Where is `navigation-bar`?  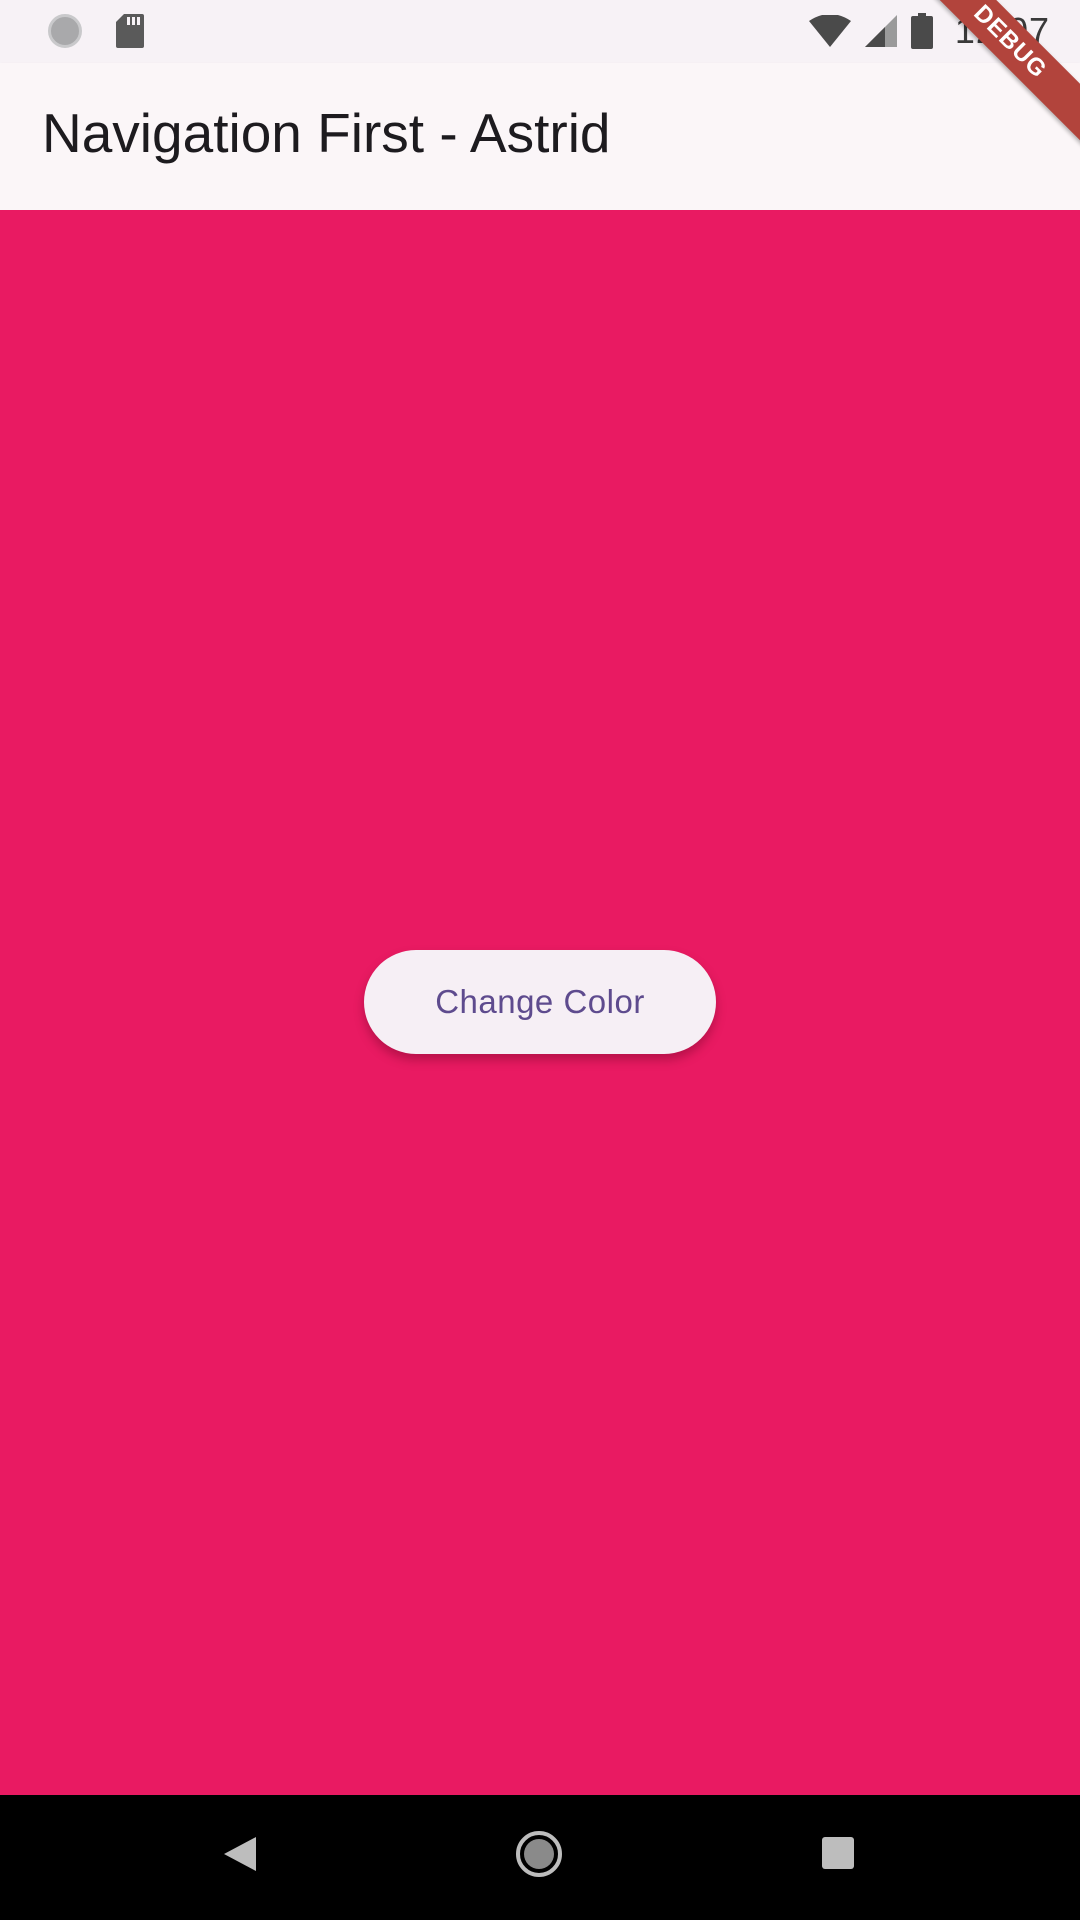
navigation-bar is located at coordinates (540, 1857).